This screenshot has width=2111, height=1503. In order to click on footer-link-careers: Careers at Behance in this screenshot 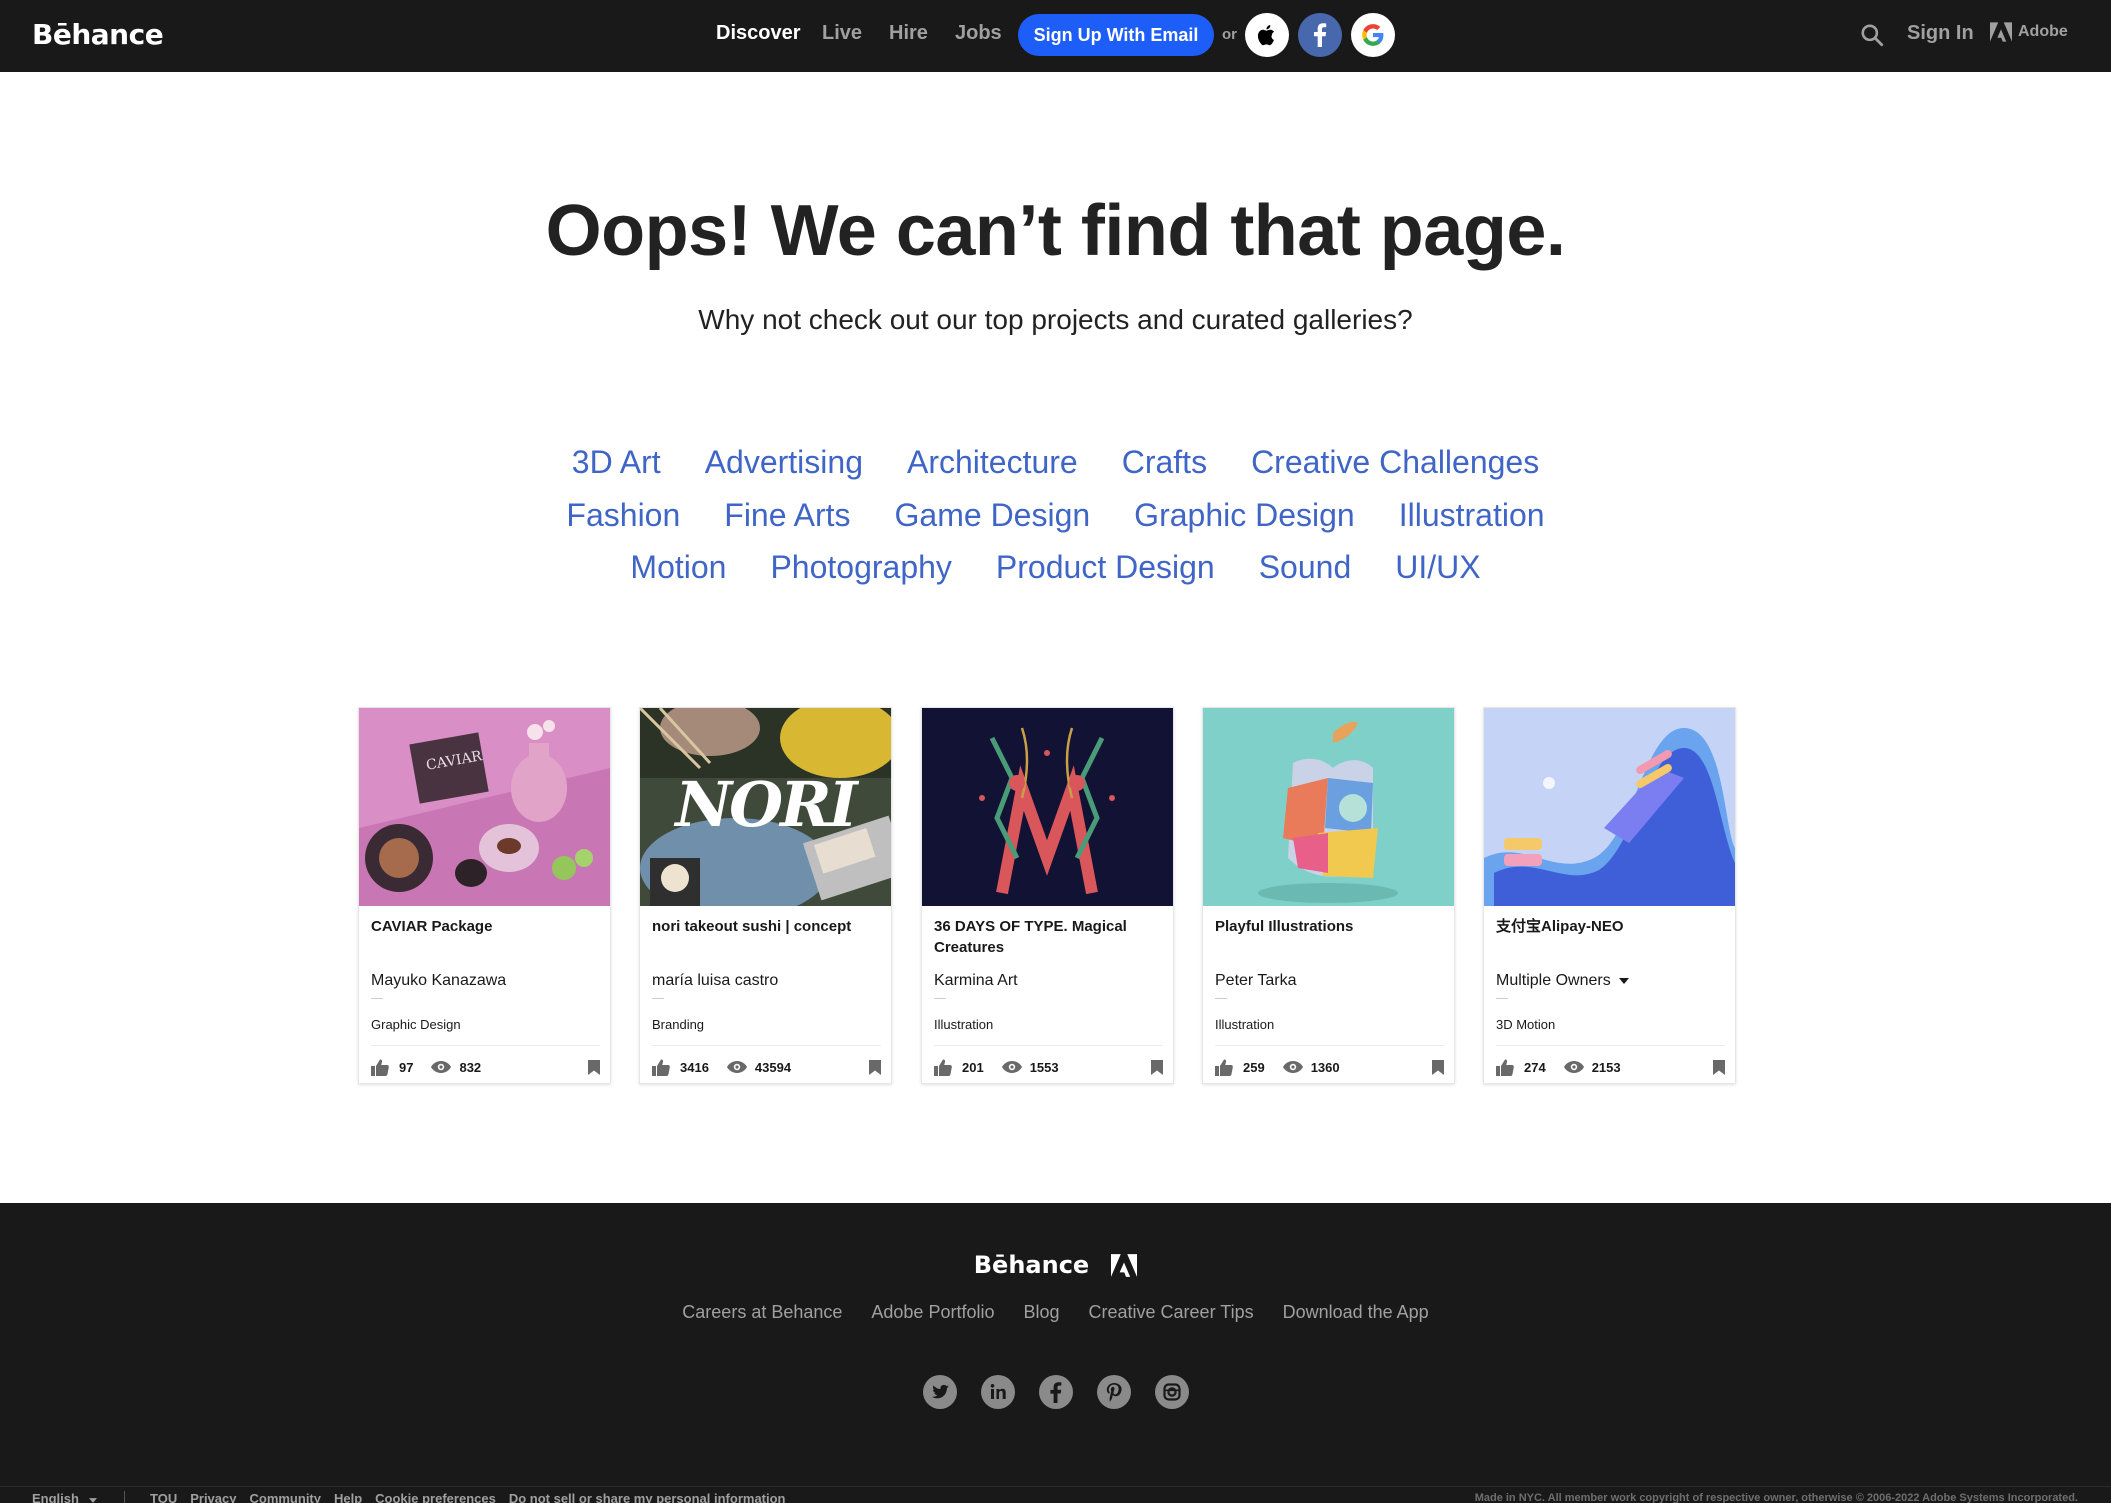, I will do `click(762, 1312)`.